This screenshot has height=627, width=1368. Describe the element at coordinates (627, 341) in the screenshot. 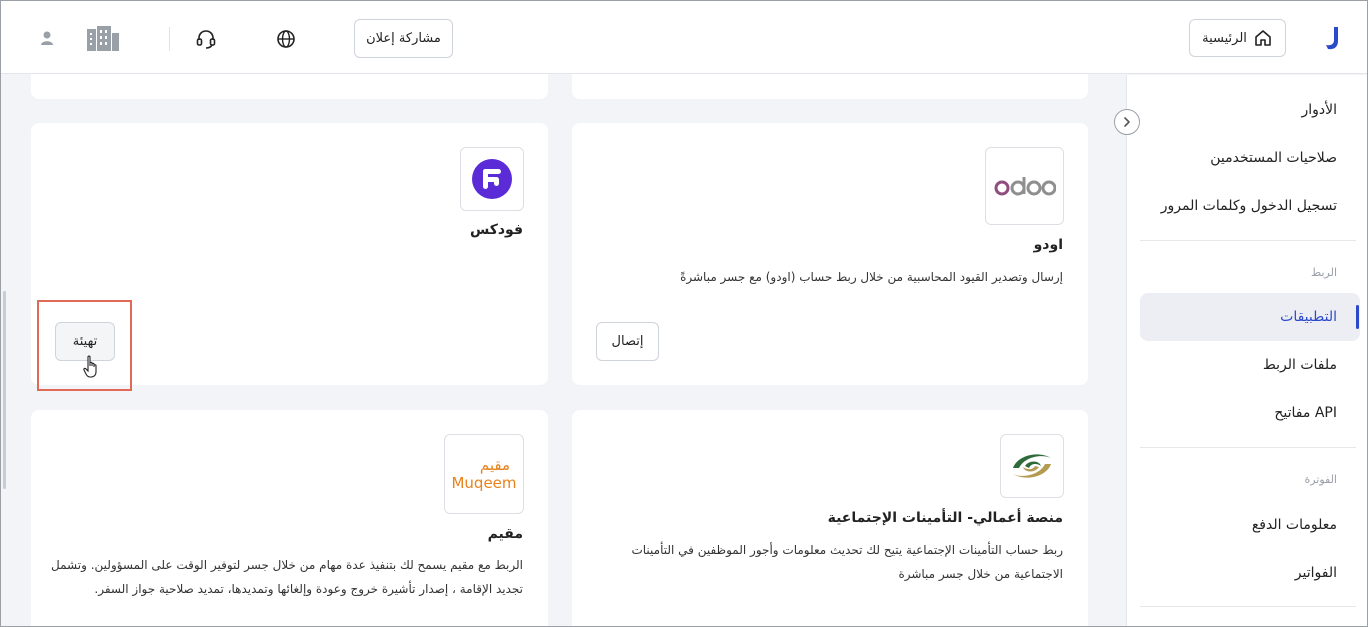

I see `connect-button: إتصال` at that location.